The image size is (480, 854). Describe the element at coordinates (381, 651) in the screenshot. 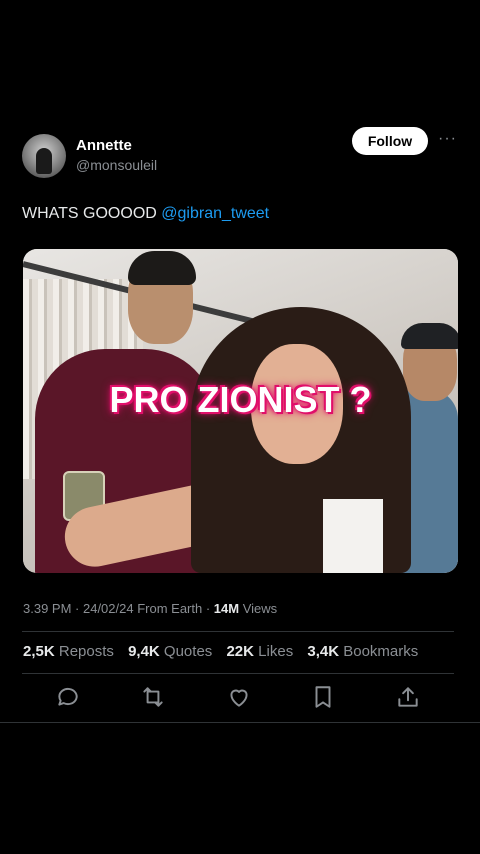

I see `bookmarks-label: Bookmarks` at that location.